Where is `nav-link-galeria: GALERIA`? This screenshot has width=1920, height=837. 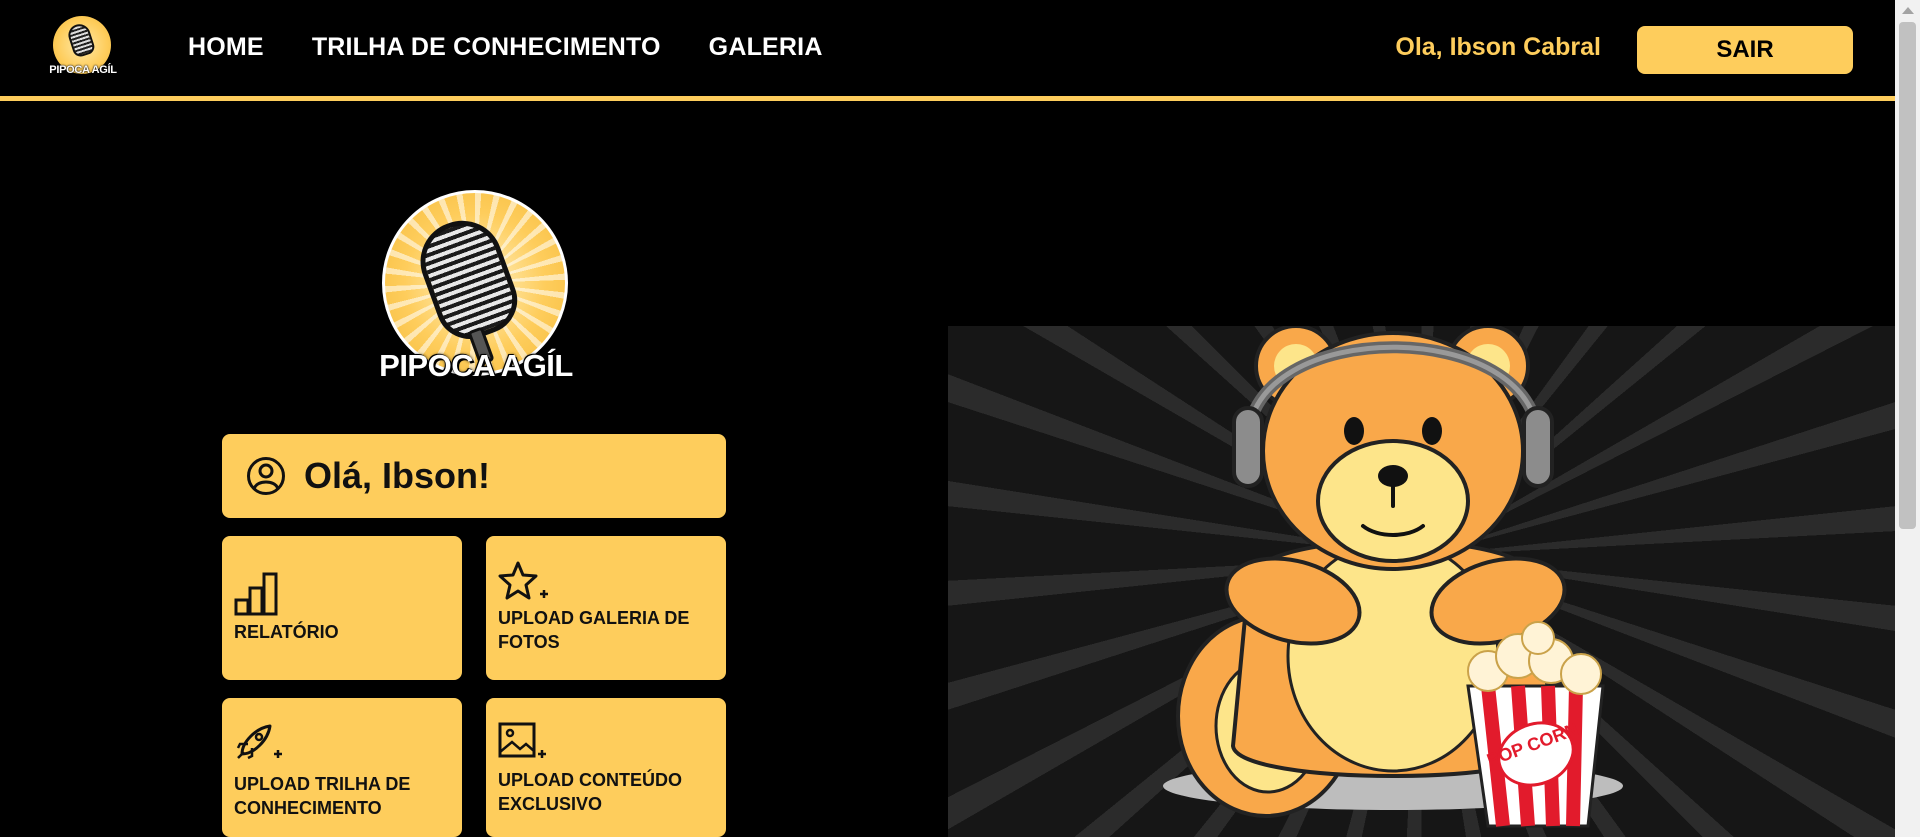
nav-link-galeria: GALERIA is located at coordinates (766, 47).